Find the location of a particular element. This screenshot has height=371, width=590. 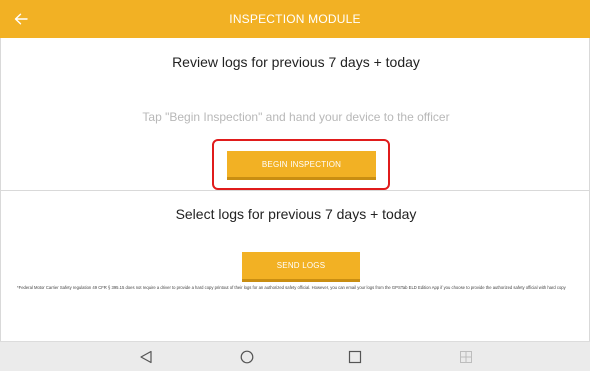

section-divider is located at coordinates (295, 190).